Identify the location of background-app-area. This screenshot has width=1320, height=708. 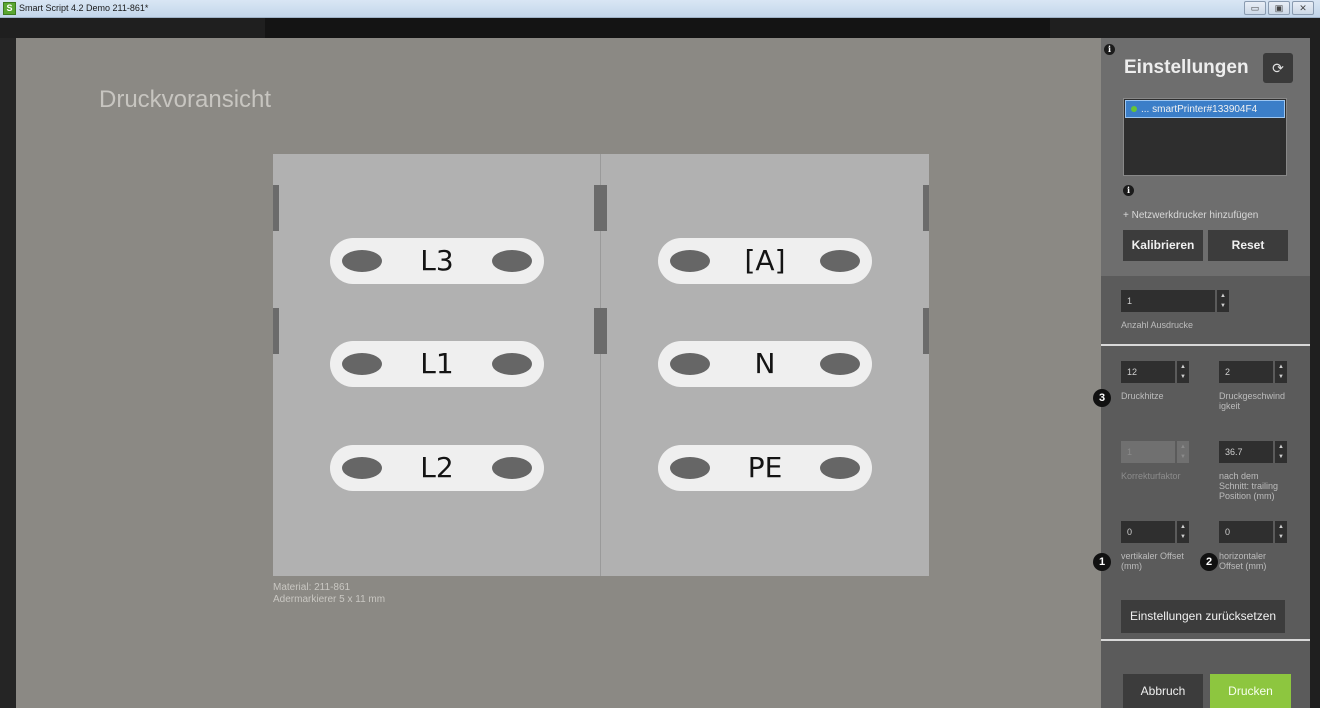
(657, 29).